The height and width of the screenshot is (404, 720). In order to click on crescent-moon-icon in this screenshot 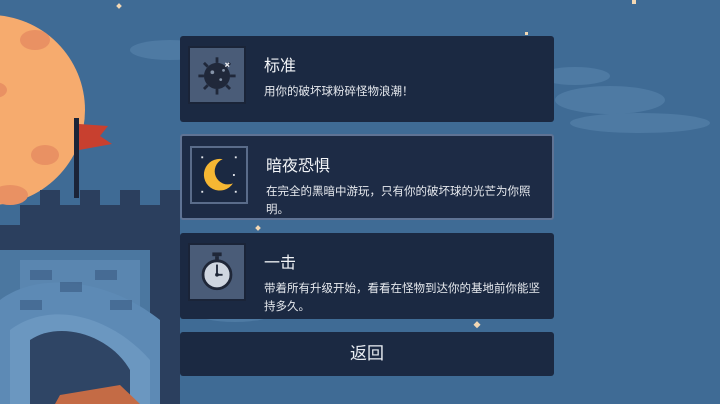, I will do `click(219, 174)`.